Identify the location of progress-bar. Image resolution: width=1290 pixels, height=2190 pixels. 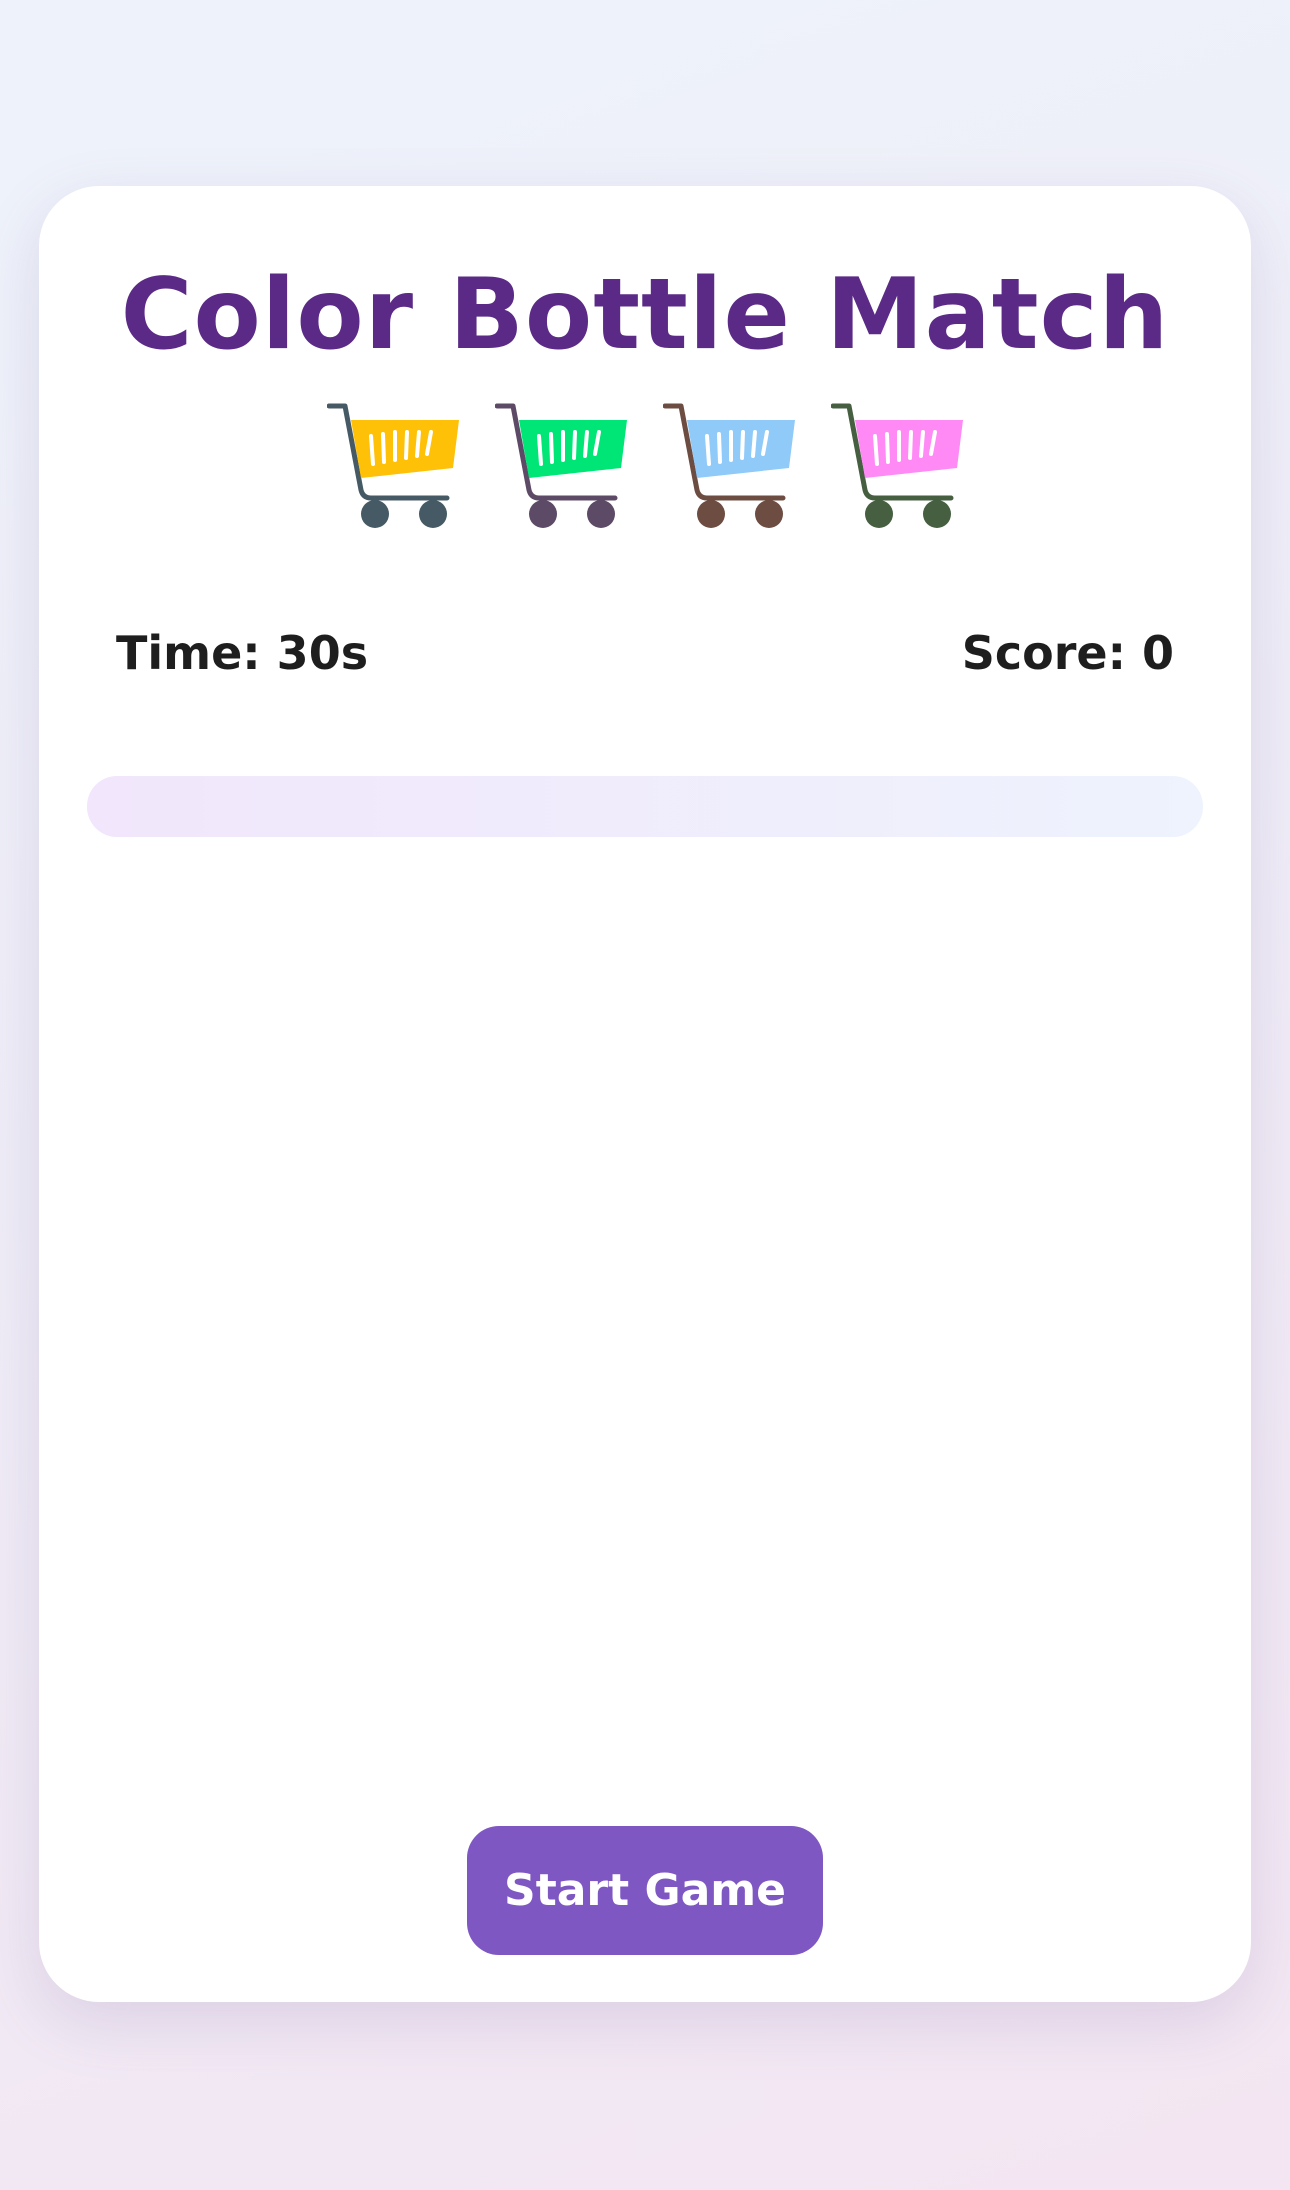
(645, 806).